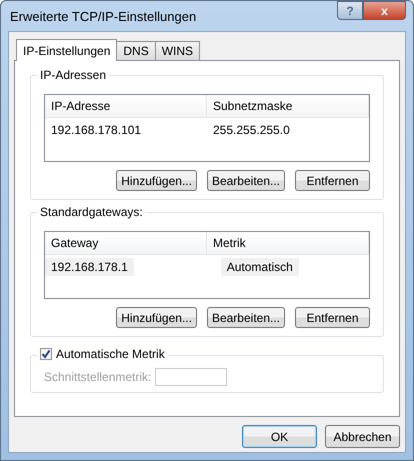 This screenshot has width=414, height=461. Describe the element at coordinates (279, 436) in the screenshot. I see `dialog-button: OK` at that location.